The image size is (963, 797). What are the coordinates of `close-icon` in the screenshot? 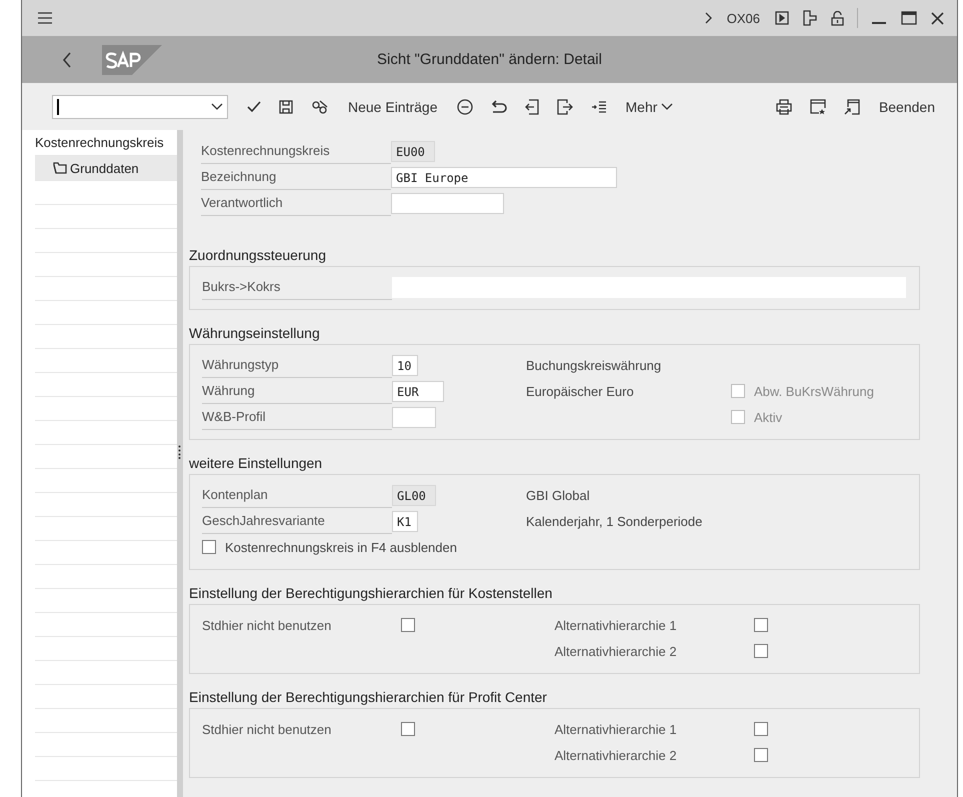 It's located at (937, 18).